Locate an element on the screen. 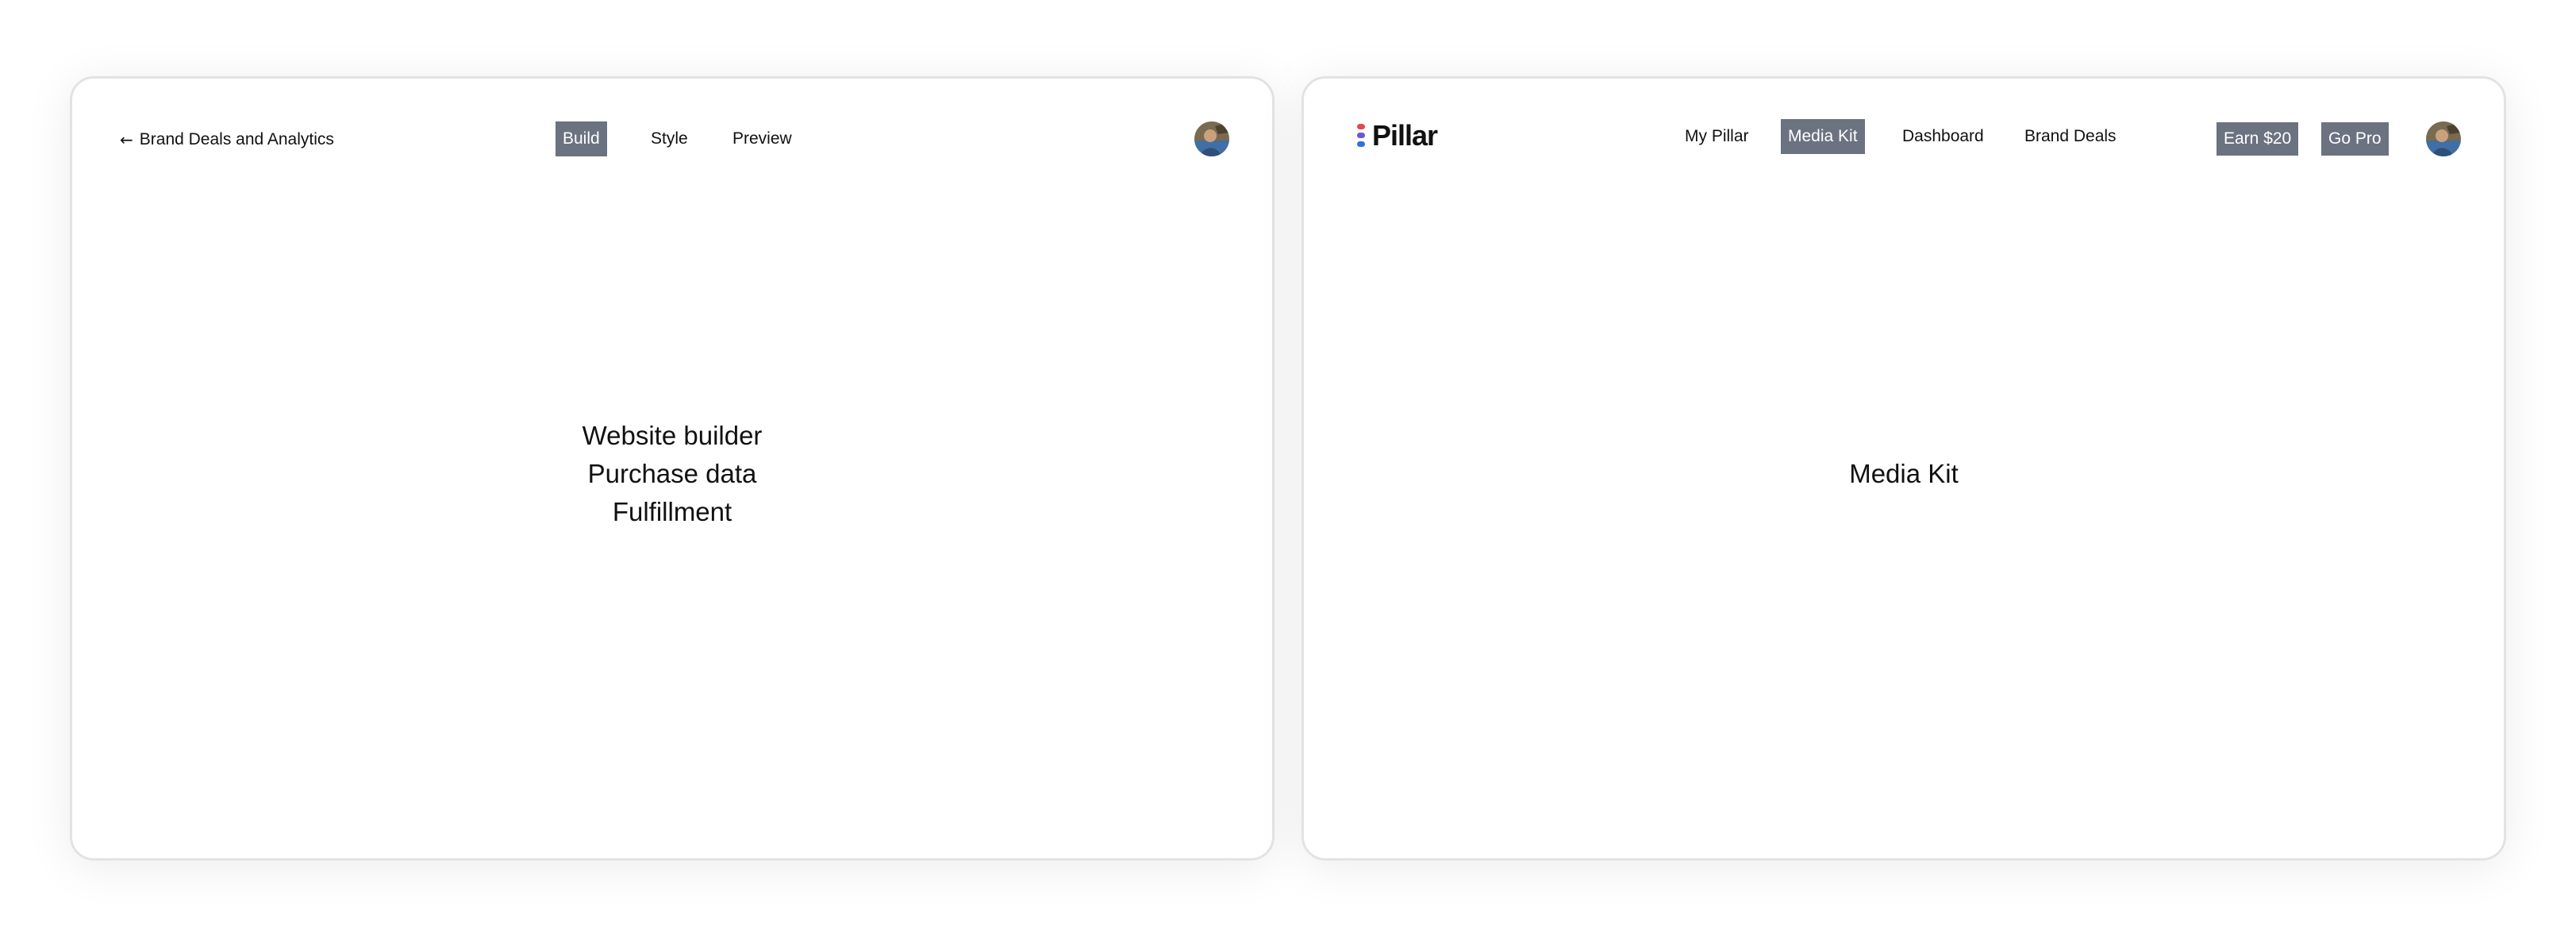 The image size is (2576, 936). earn-referral-label: Earn $20 is located at coordinates (2258, 138).